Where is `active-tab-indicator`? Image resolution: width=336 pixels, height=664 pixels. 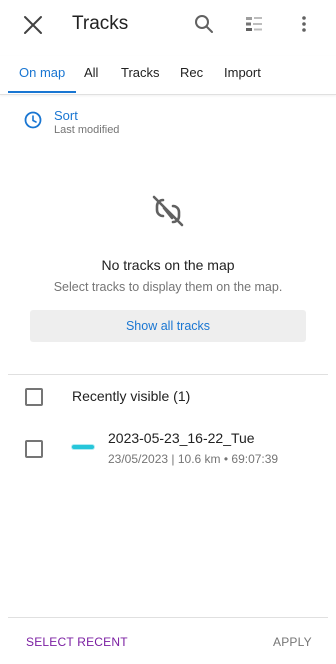 active-tab-indicator is located at coordinates (42, 92).